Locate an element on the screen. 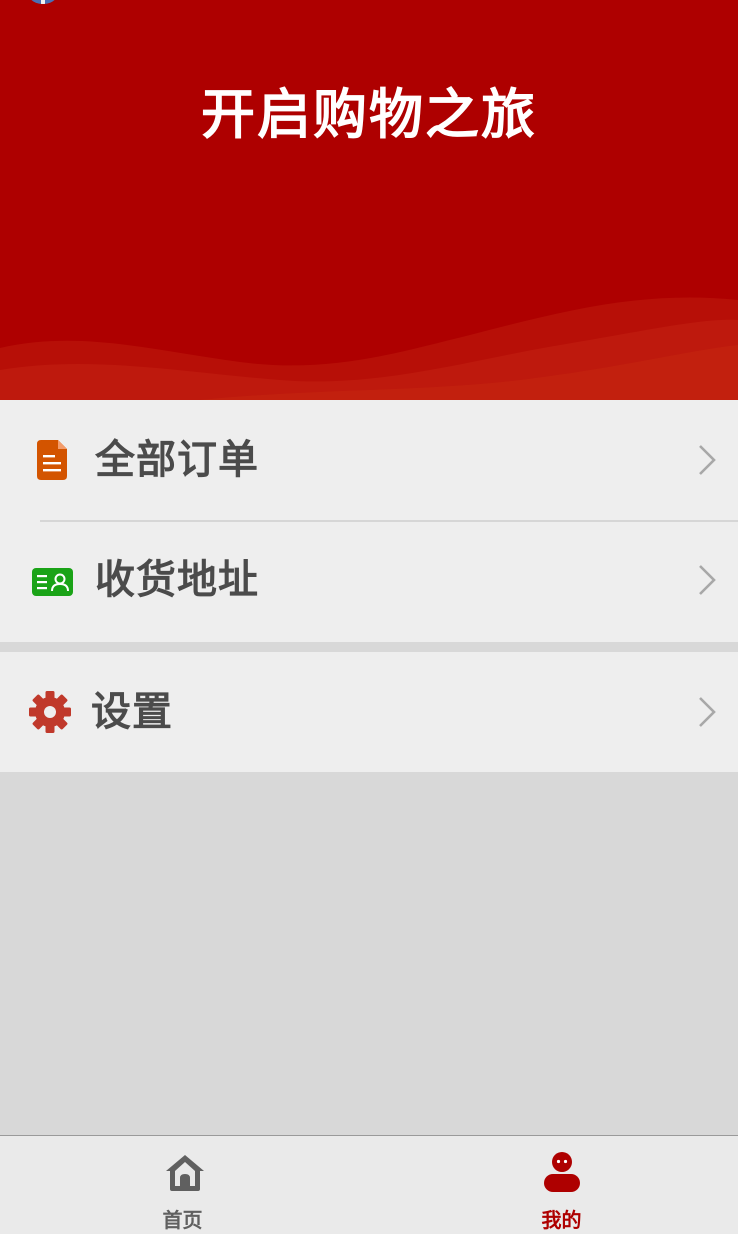 The image size is (738, 1234). home-icon is located at coordinates (185, 1173).